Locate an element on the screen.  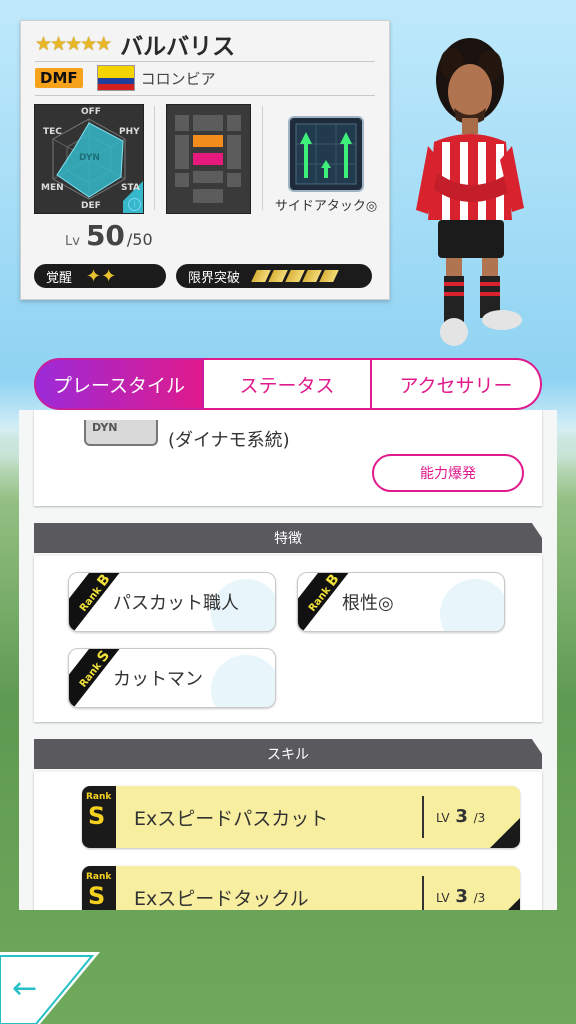
dynamo-type-icon: DYN is located at coordinates (121, 433).